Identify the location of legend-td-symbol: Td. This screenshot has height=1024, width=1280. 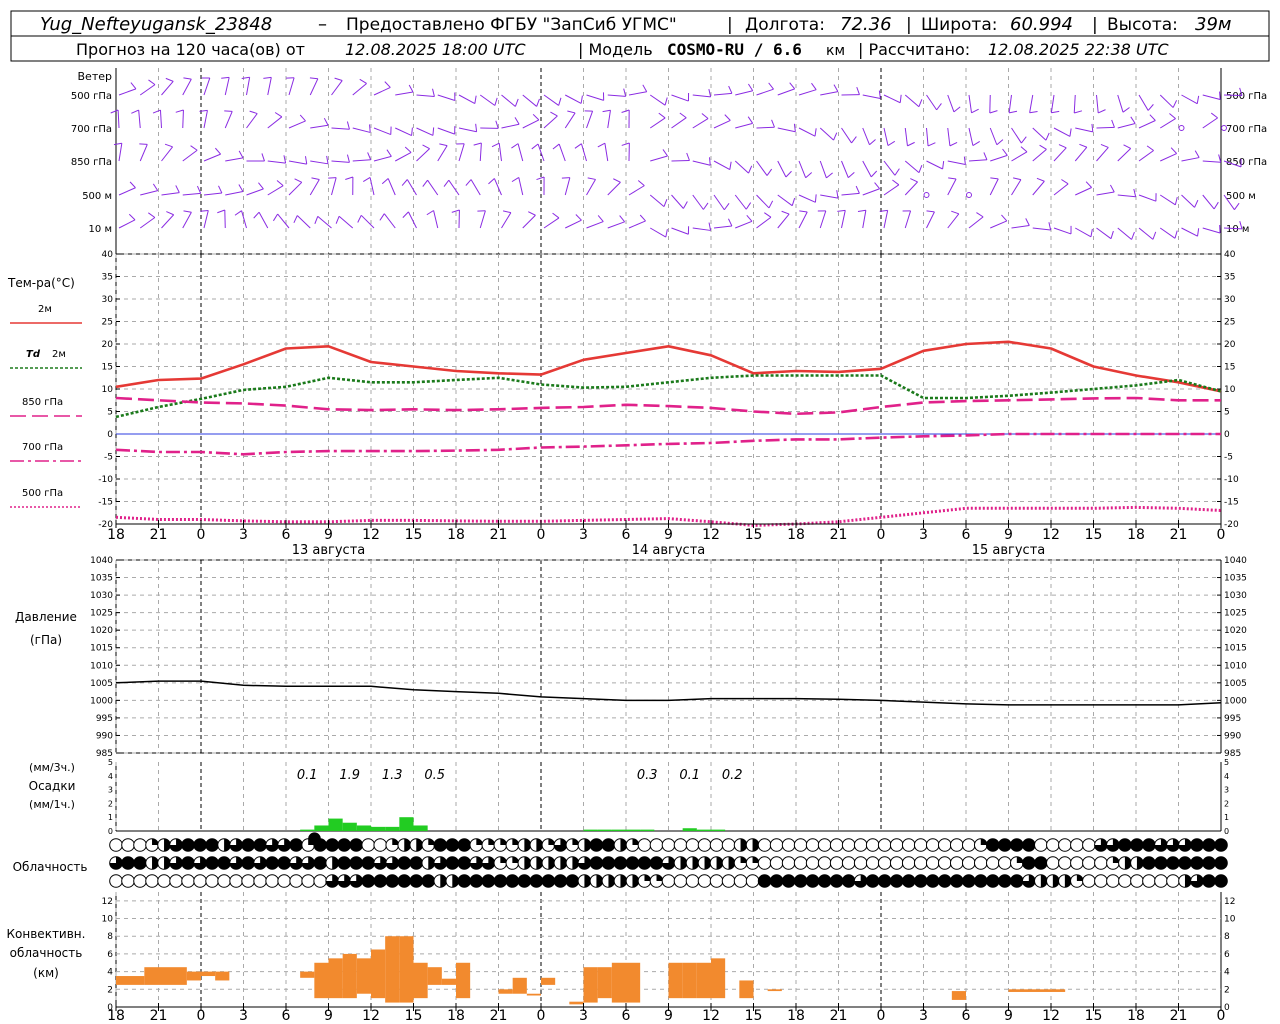
(33, 354).